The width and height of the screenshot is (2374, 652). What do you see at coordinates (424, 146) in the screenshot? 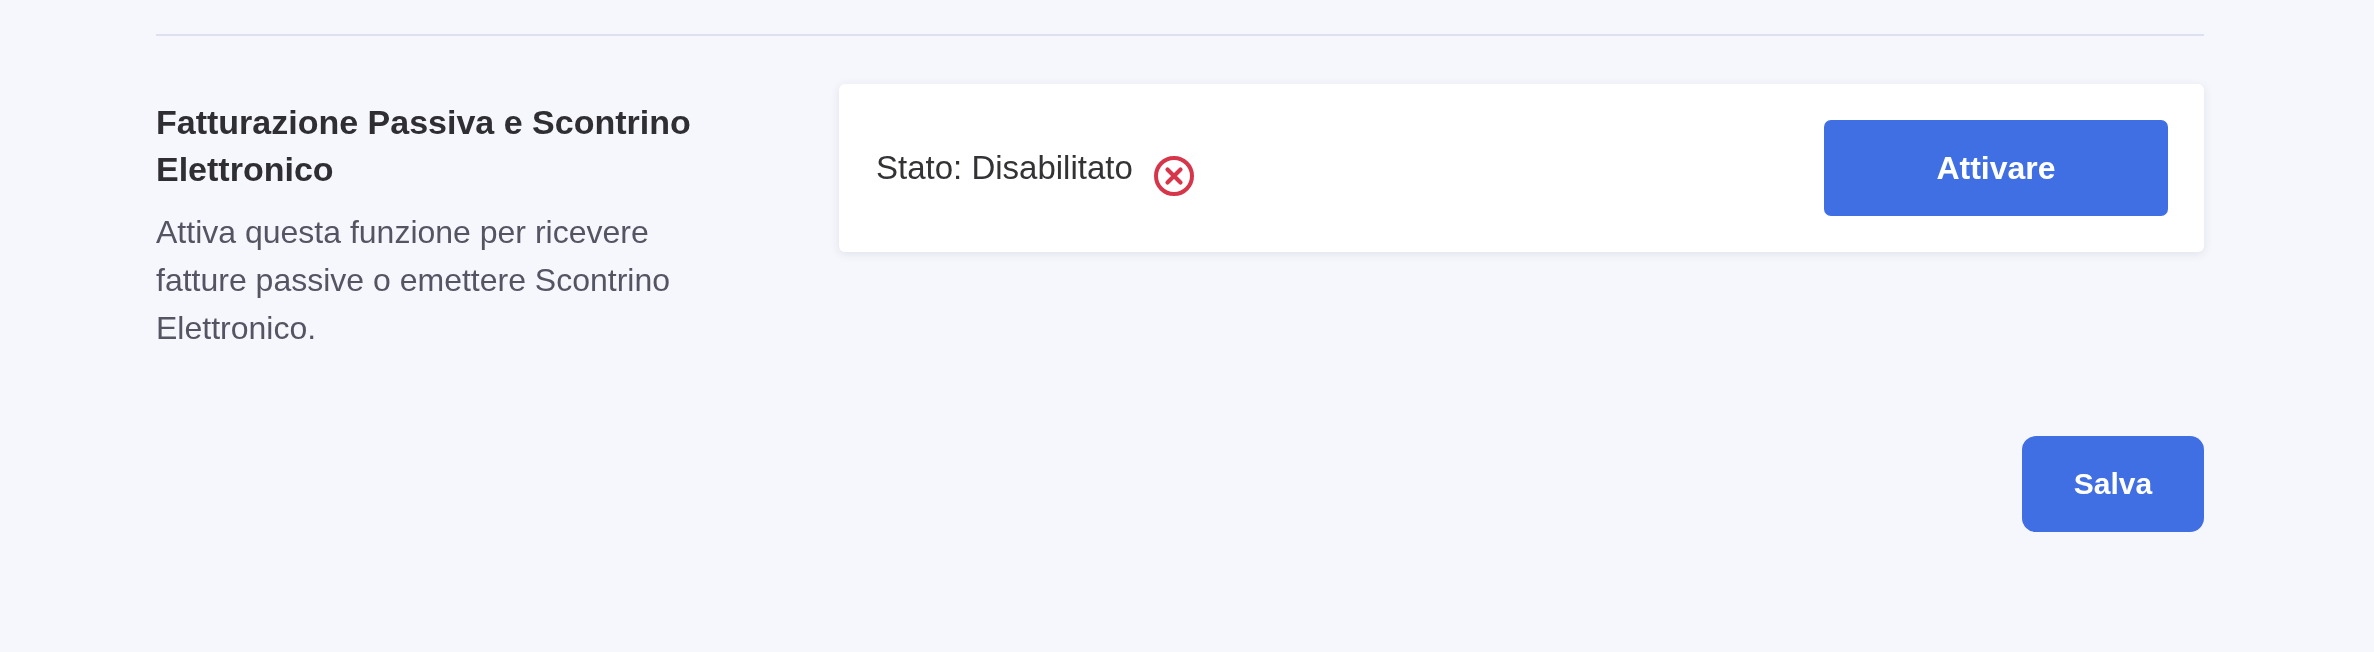
I see `section-title: Fatturazione Passiva e Scontrino Elettronico` at bounding box center [424, 146].